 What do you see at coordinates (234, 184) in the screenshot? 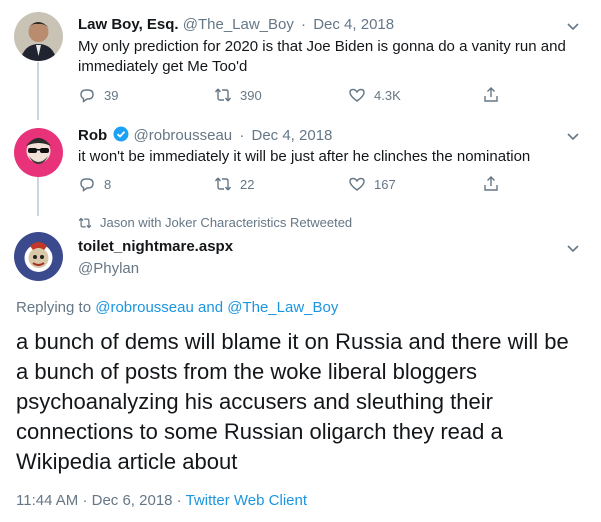
I see `retweet-button: 22` at bounding box center [234, 184].